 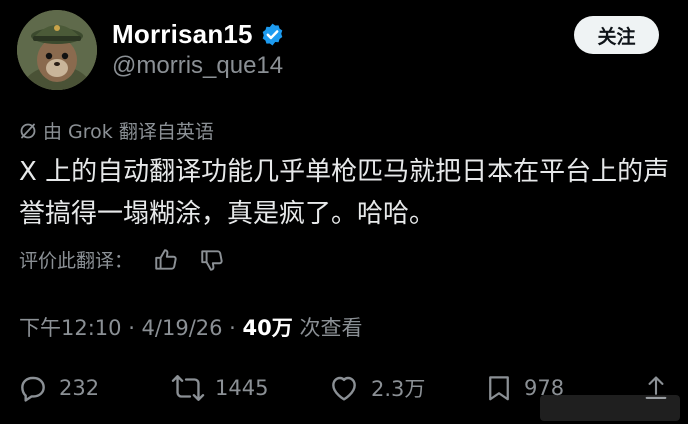 What do you see at coordinates (267, 328) in the screenshot?
I see `views-count: 40万` at bounding box center [267, 328].